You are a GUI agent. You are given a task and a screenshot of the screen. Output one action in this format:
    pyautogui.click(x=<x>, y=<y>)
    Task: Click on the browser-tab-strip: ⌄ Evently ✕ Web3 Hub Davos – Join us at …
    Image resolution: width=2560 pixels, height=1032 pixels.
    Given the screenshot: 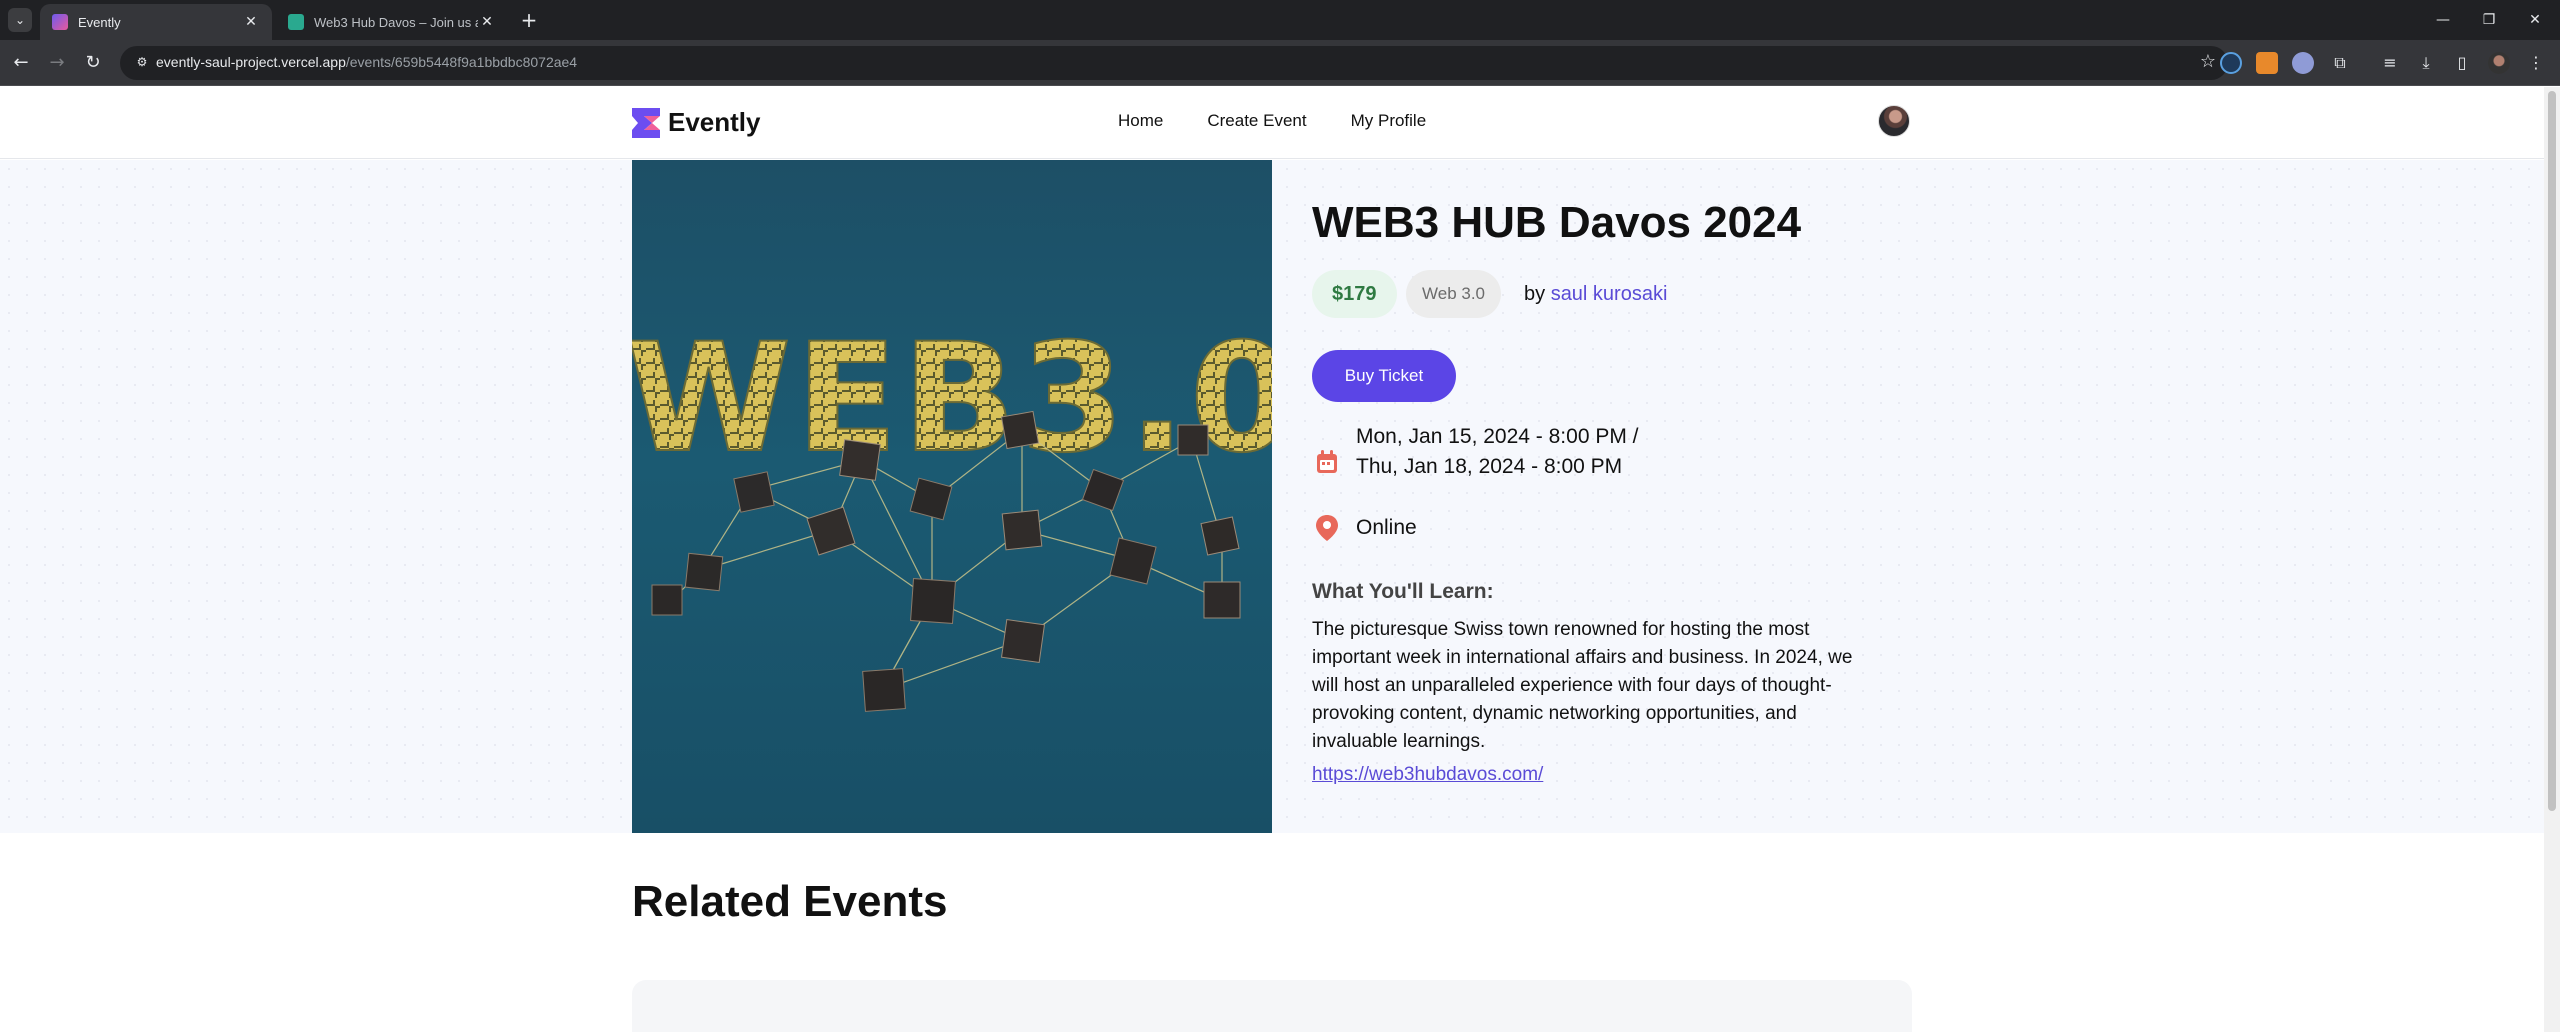 What is the action you would take?
    pyautogui.click(x=1280, y=20)
    